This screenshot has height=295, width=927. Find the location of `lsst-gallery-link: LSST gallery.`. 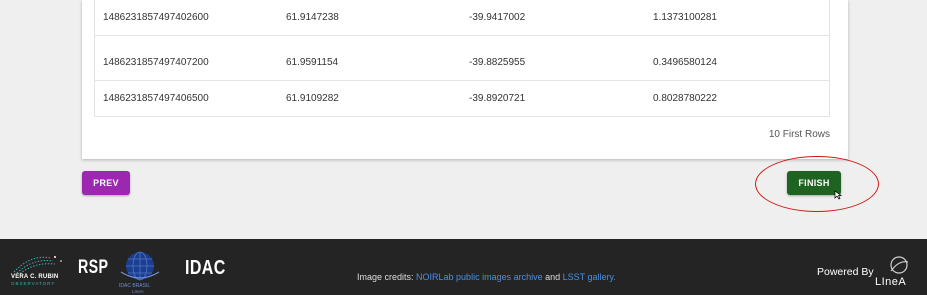

lsst-gallery-link: LSST gallery. is located at coordinates (589, 277).